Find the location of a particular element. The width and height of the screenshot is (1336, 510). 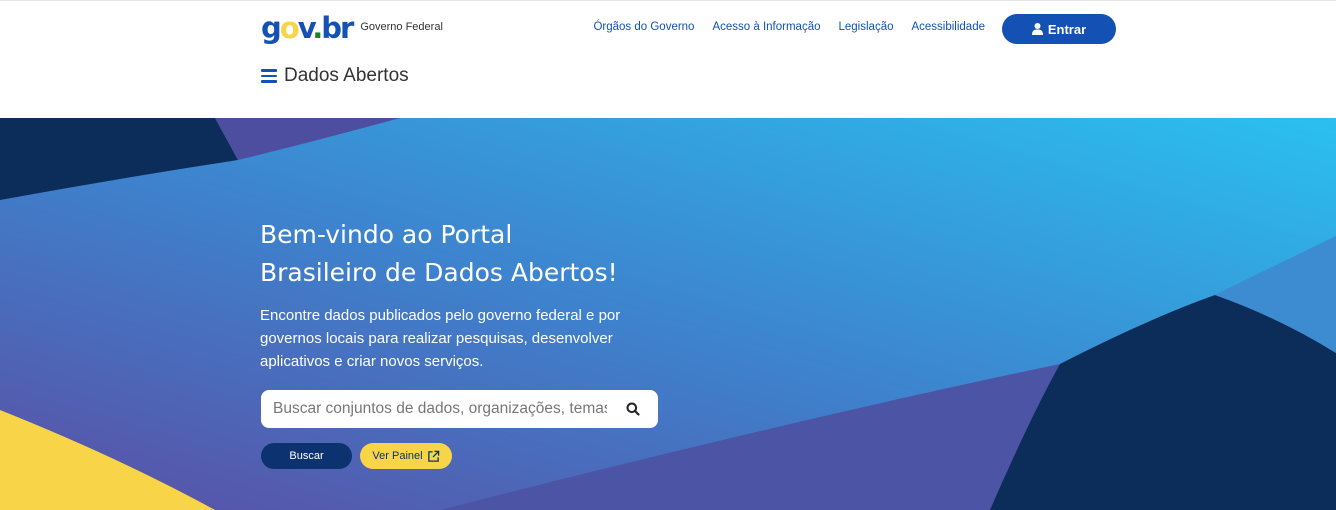

search-box is located at coordinates (459, 409).